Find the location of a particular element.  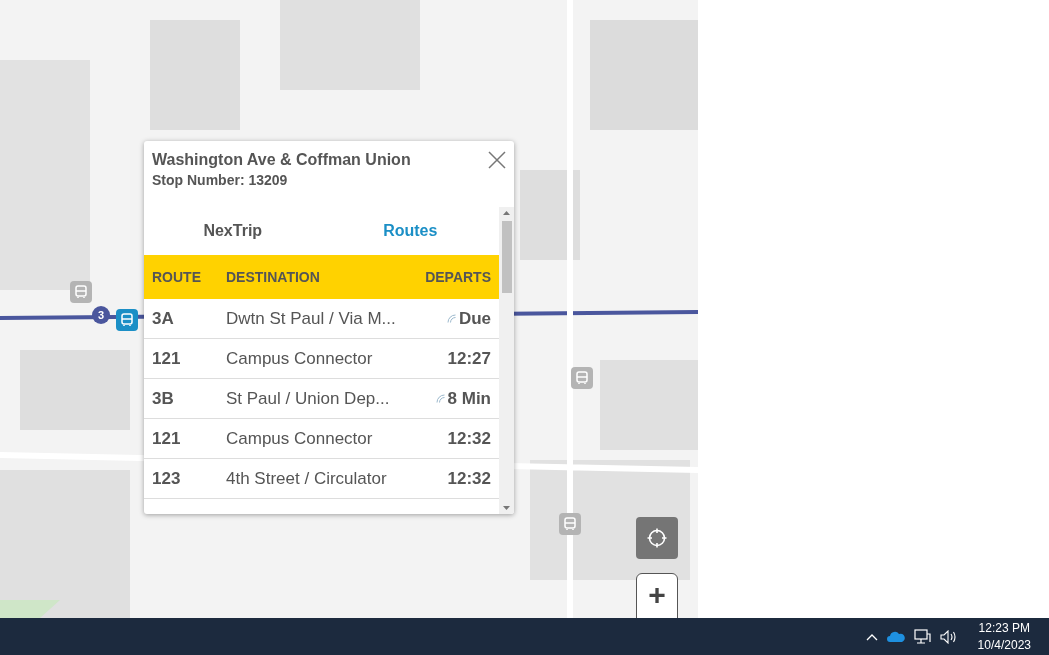

route-cell-text: 3B is located at coordinates (163, 398).